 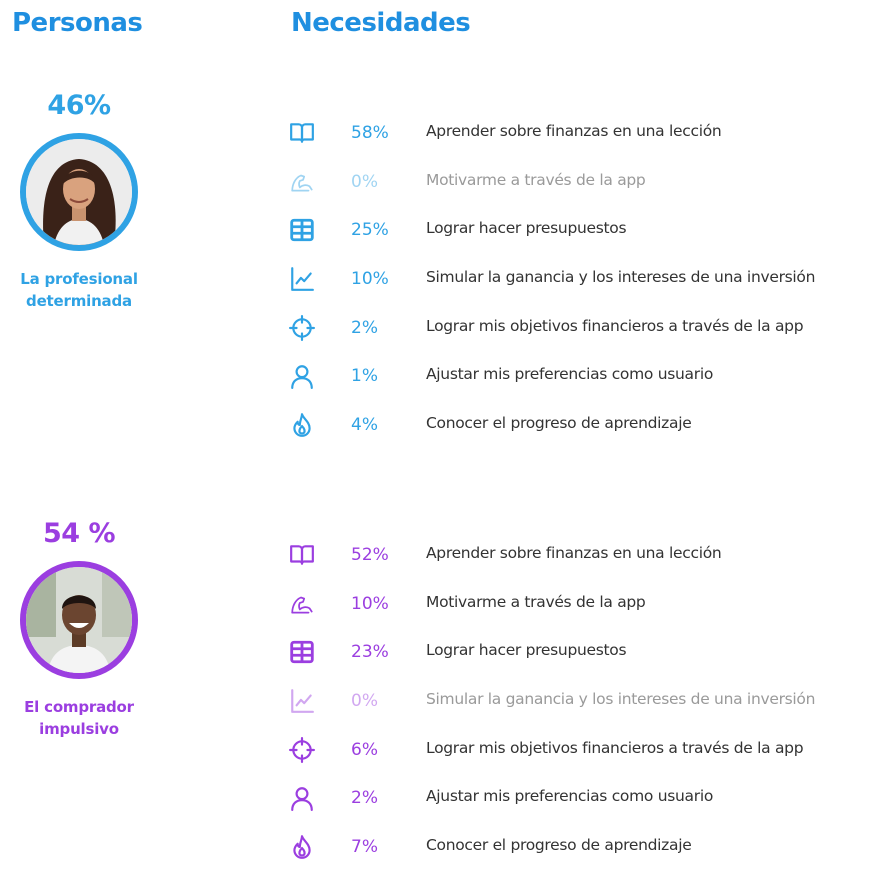 What do you see at coordinates (576, 387) in the screenshot?
I see `need-row: 1% Ajustar mis preferencias como usuario` at bounding box center [576, 387].